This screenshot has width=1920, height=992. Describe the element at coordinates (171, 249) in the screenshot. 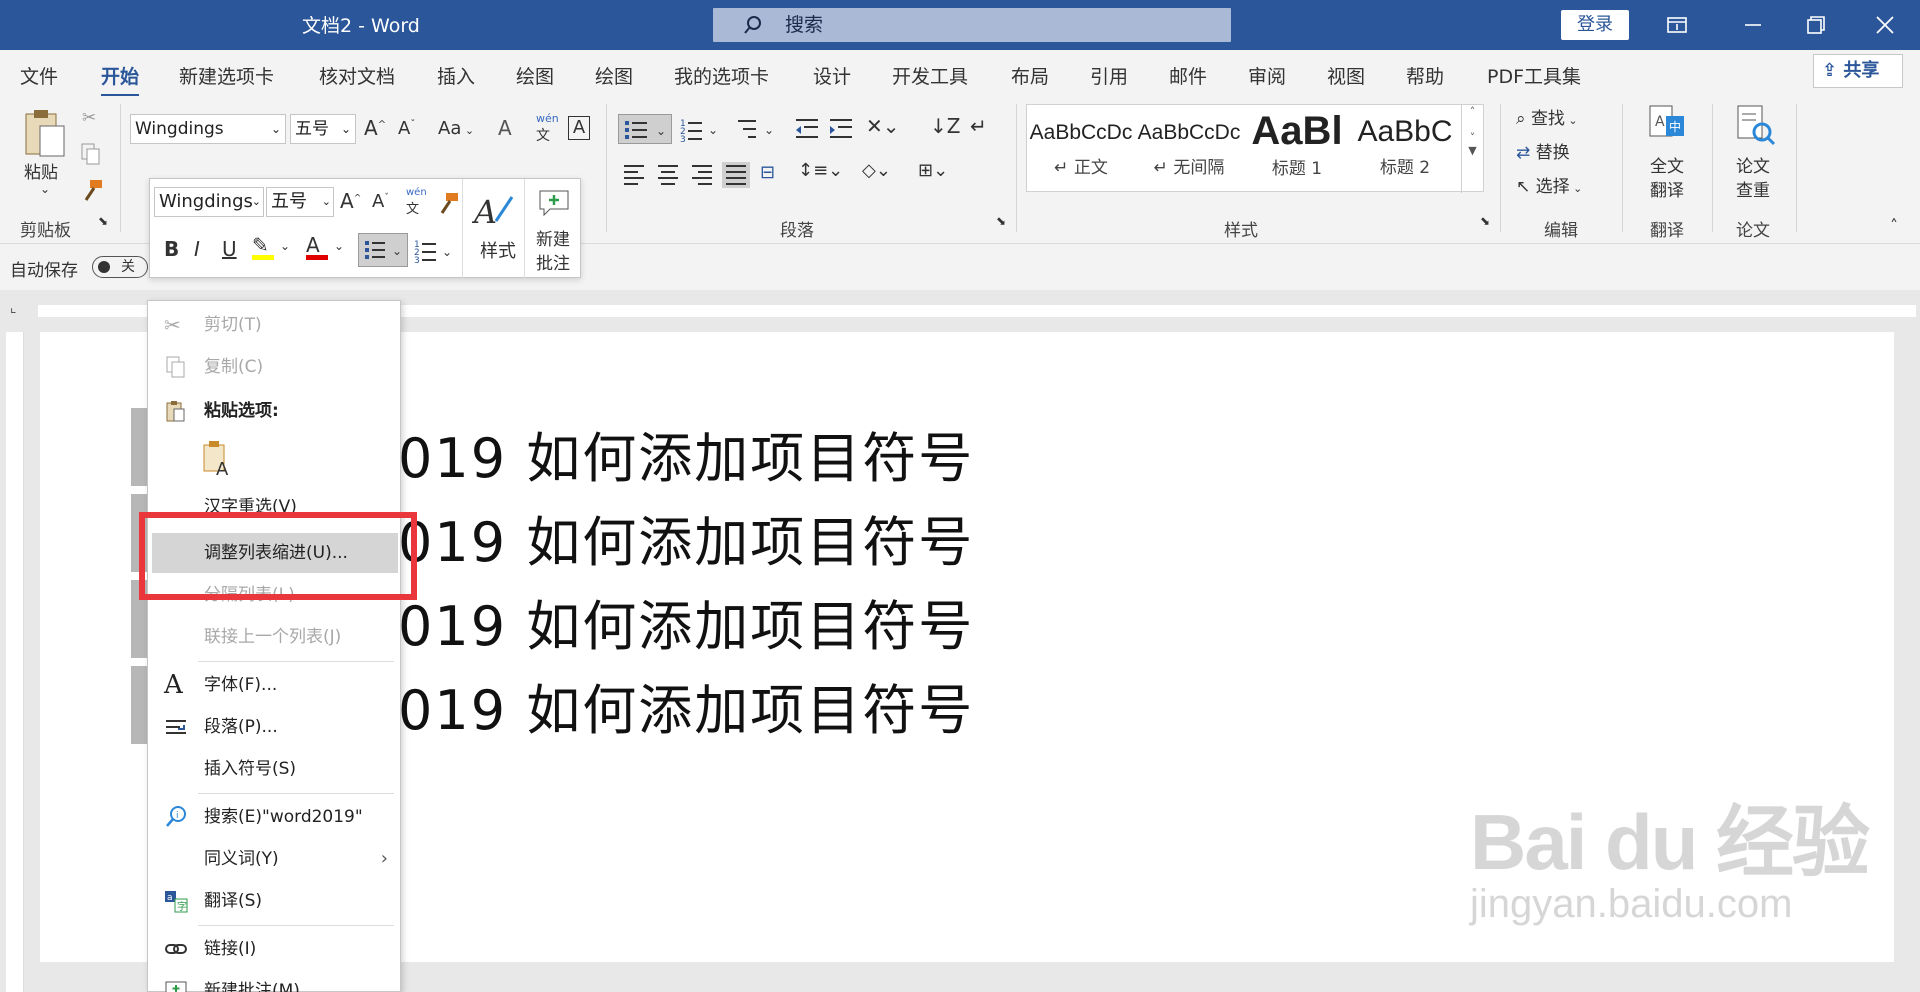

I see `bold-button: B` at that location.